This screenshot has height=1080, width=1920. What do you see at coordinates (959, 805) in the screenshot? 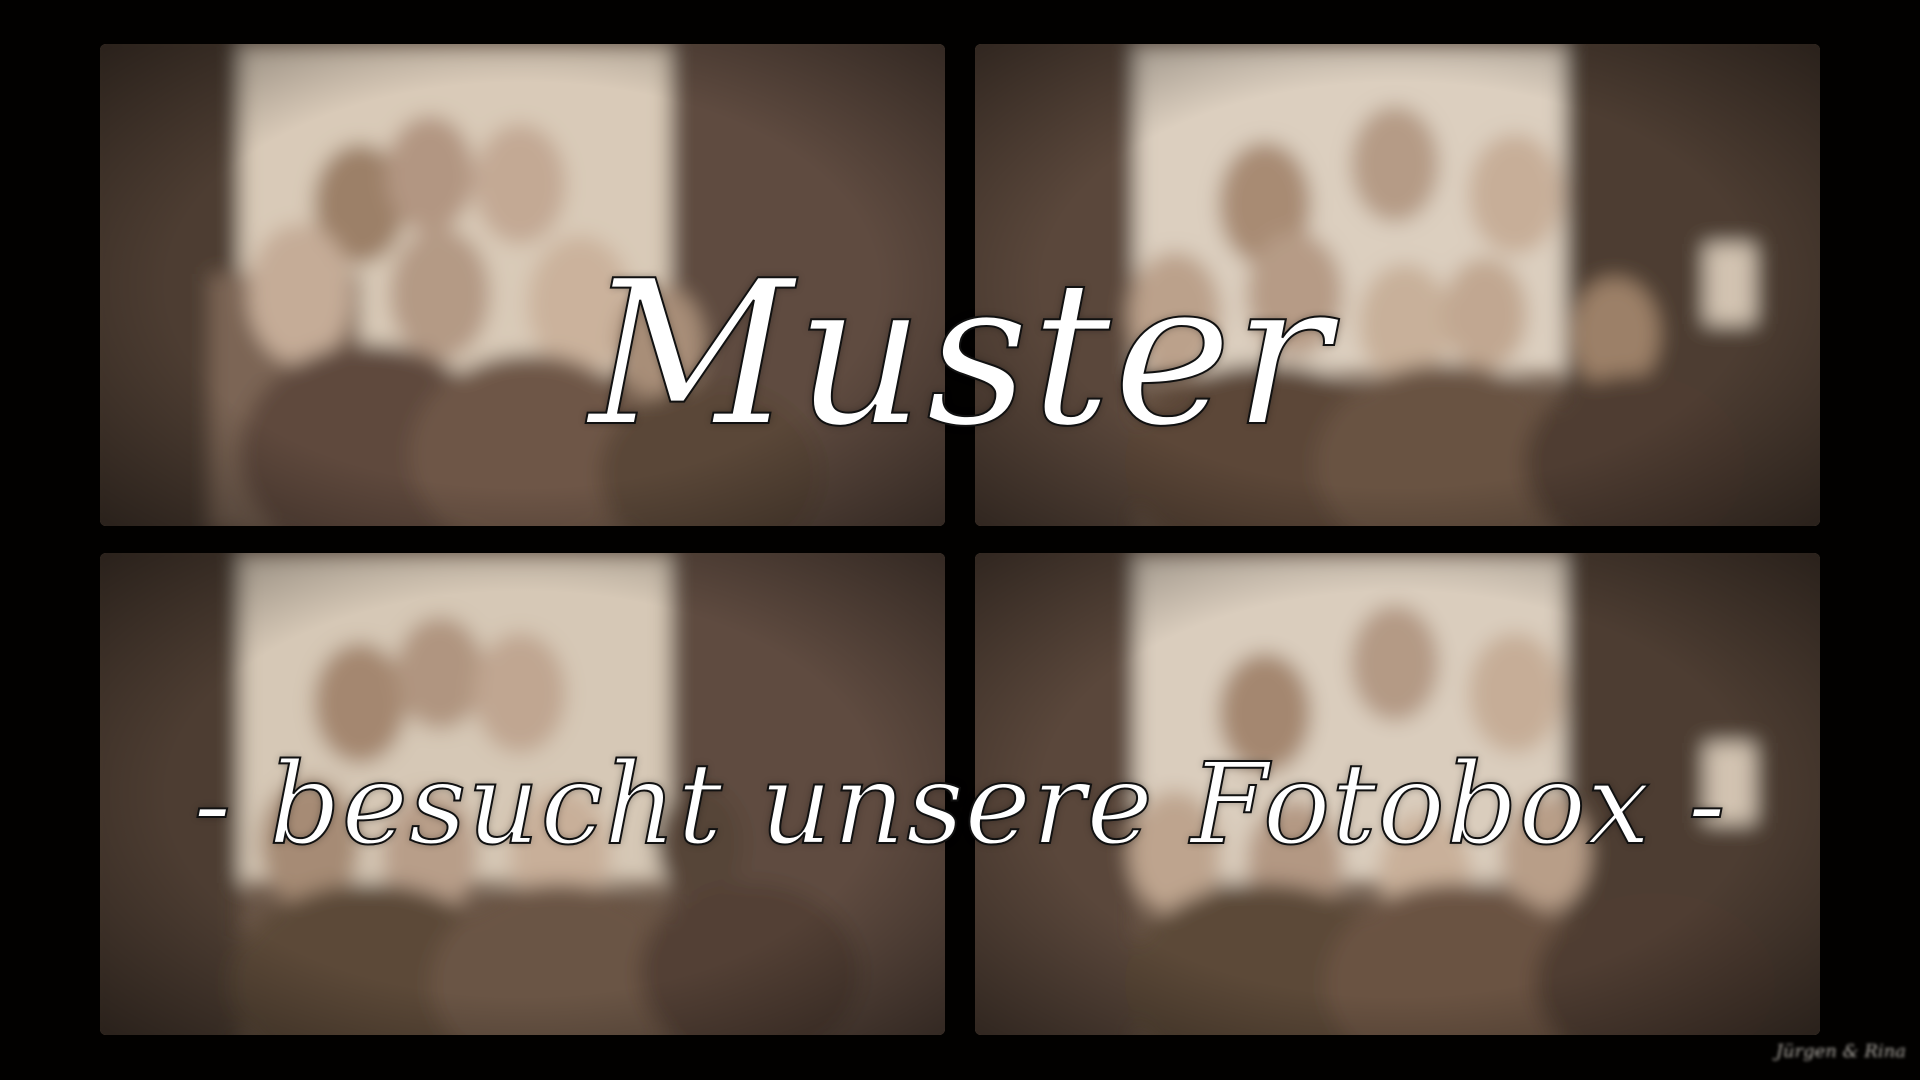
I see `subtitle: - besucht unsere Fotobox -` at bounding box center [959, 805].